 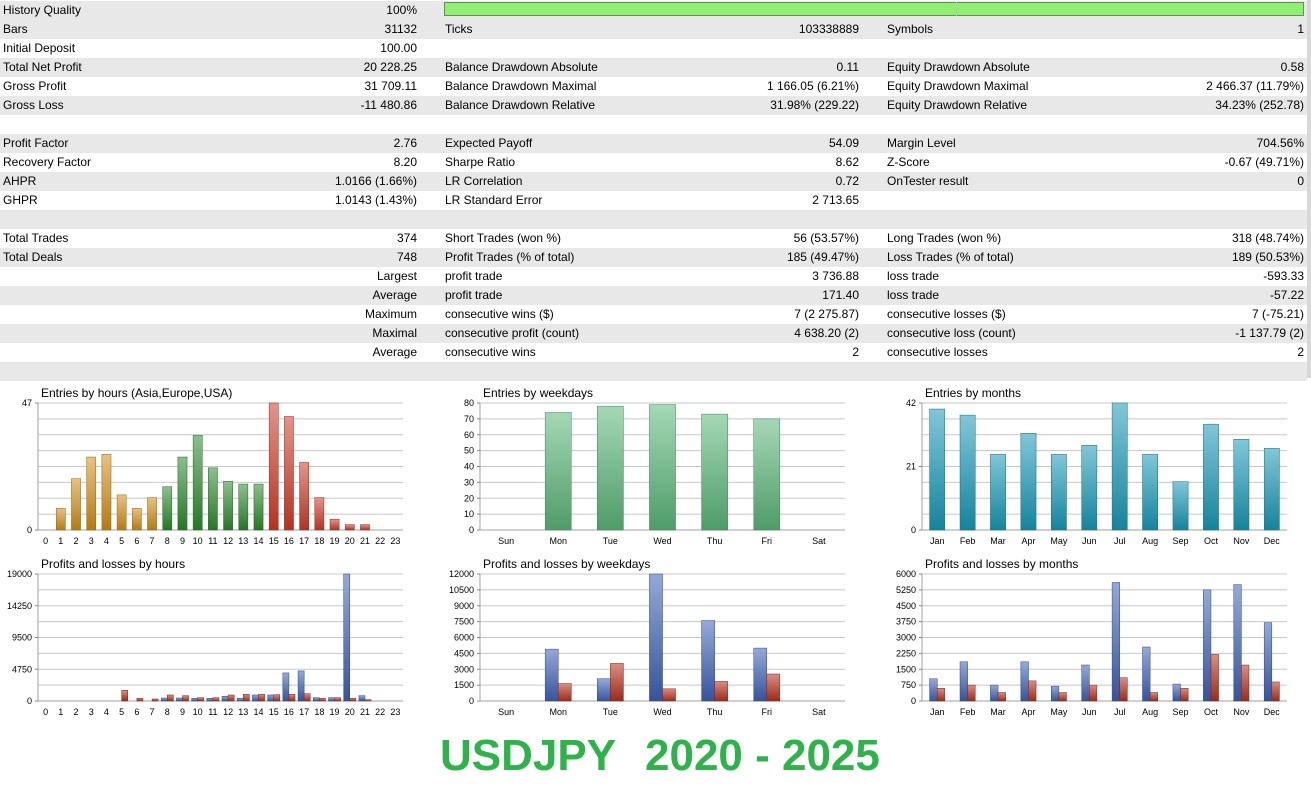 I want to click on y-tick-label: 42, so click(x=911, y=403).